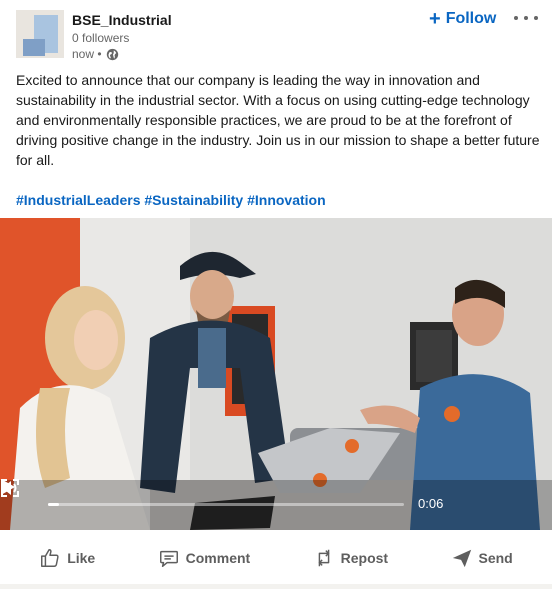 Image resolution: width=552 pixels, height=589 pixels. I want to click on globe-icon, so click(112, 54).